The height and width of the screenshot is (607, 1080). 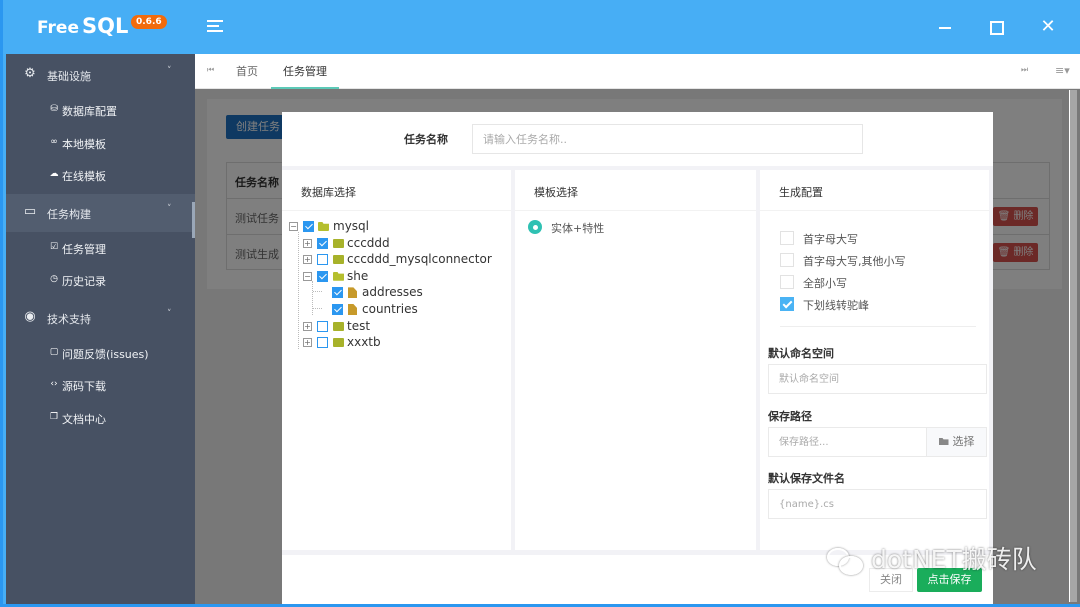 What do you see at coordinates (358, 275) in the screenshot?
I see `tree-node-label: she` at bounding box center [358, 275].